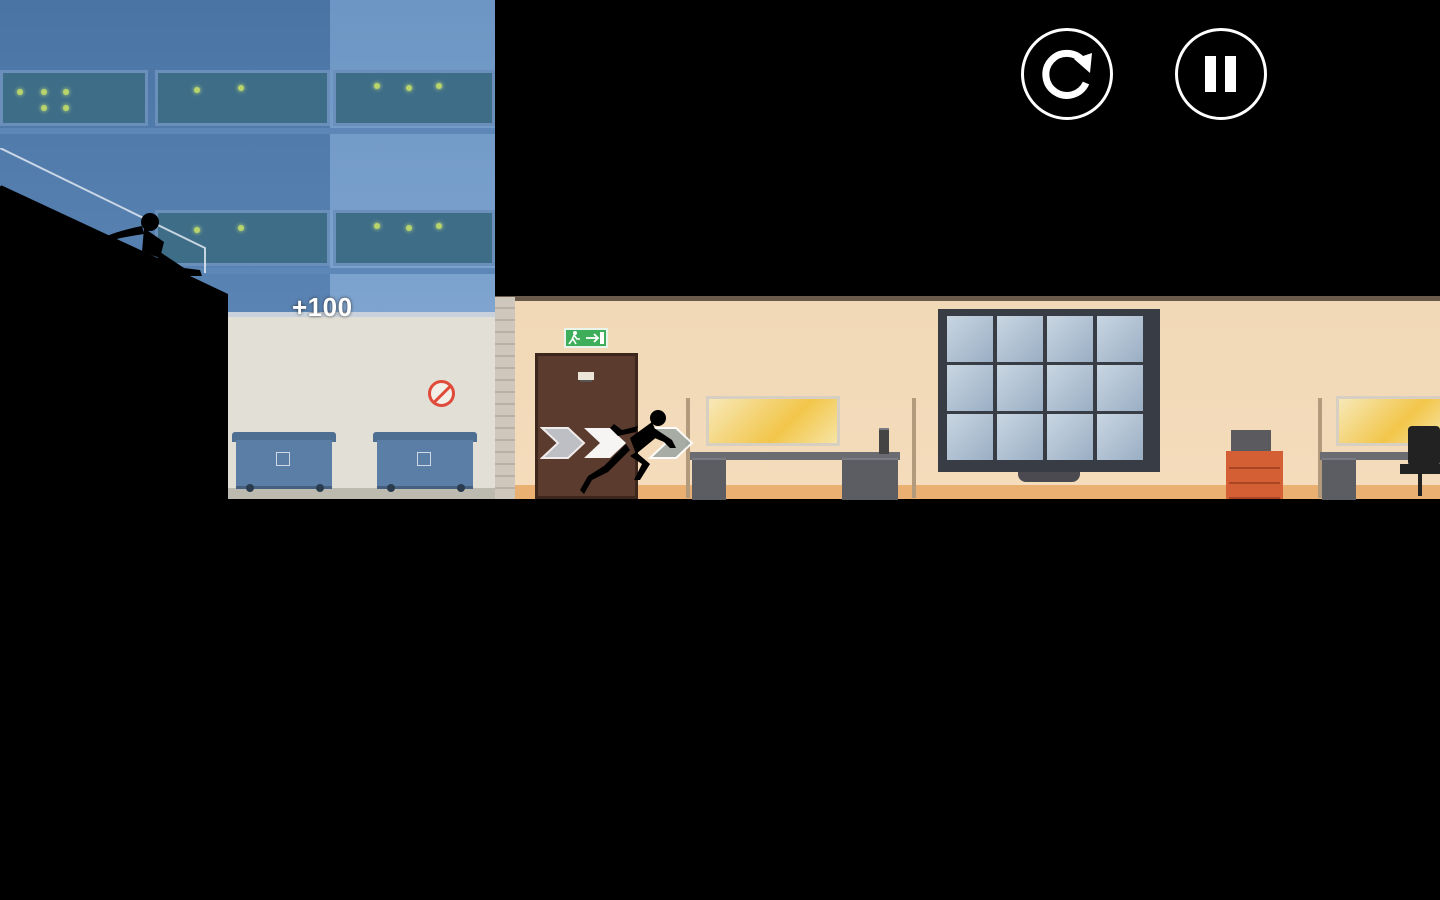 This screenshot has height=900, width=1440. I want to click on chaser-silhouette, so click(150, 250).